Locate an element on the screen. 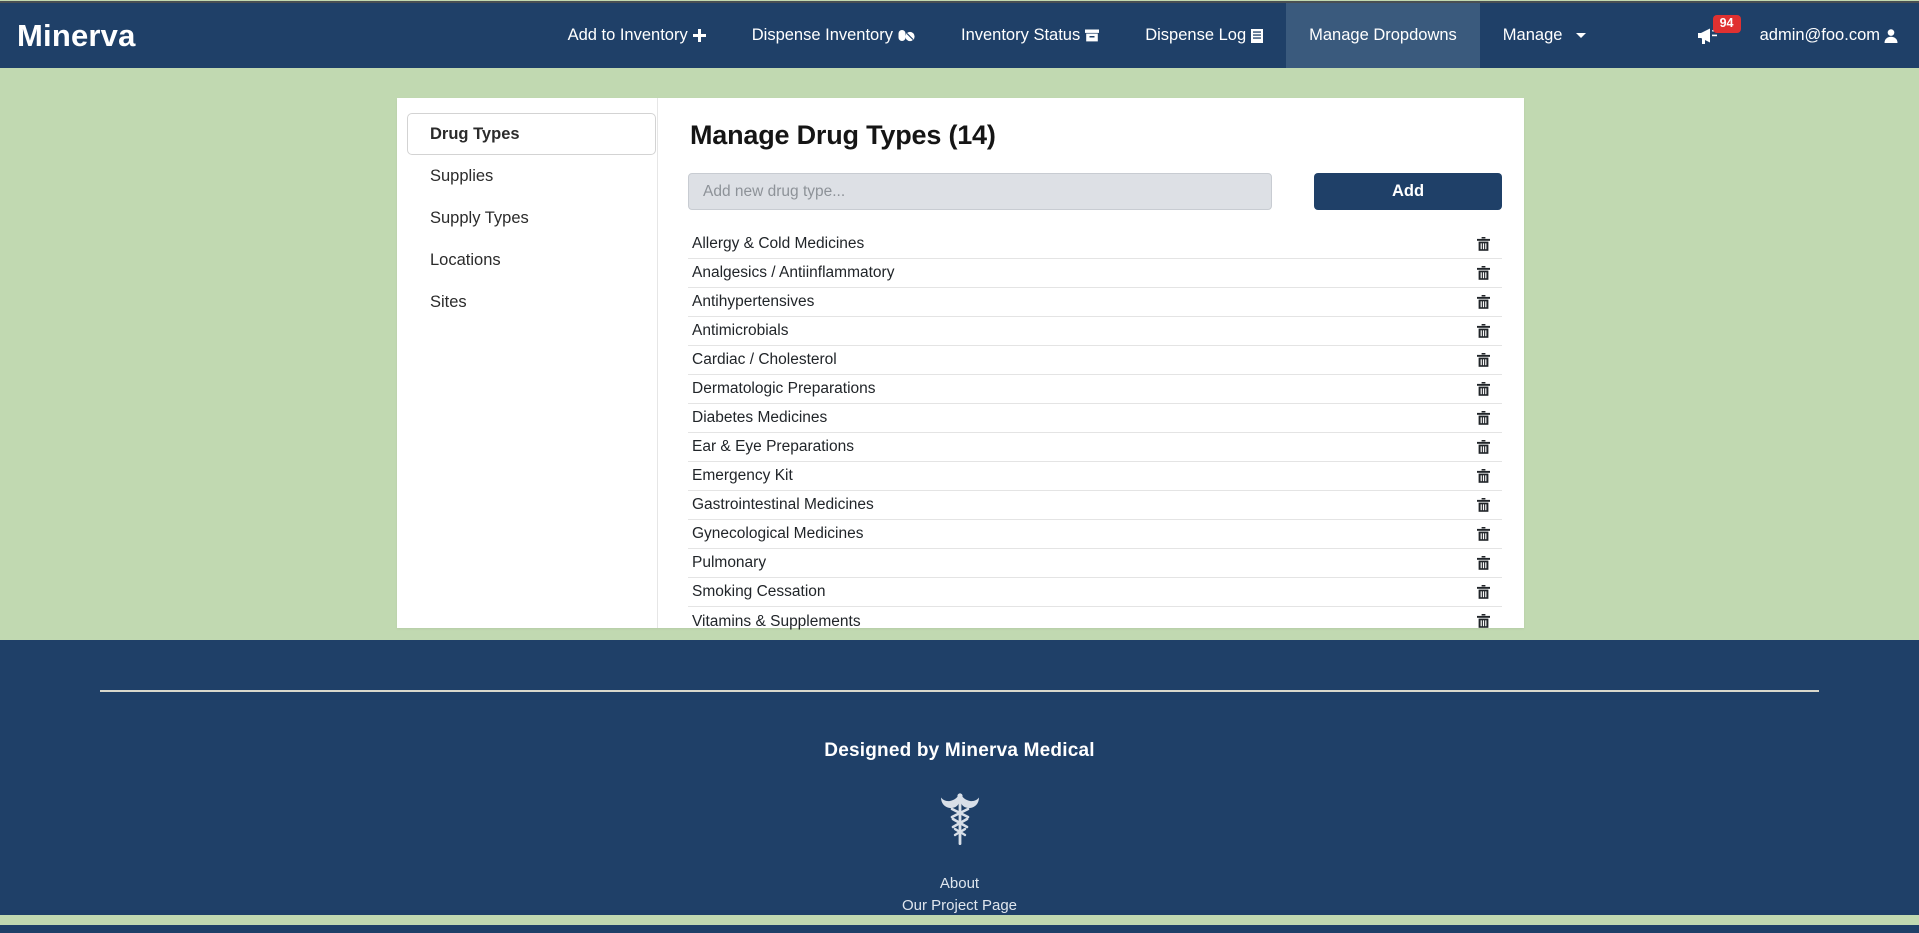 The width and height of the screenshot is (1919, 933). drug-type-label: Pulmonary is located at coordinates (729, 562).